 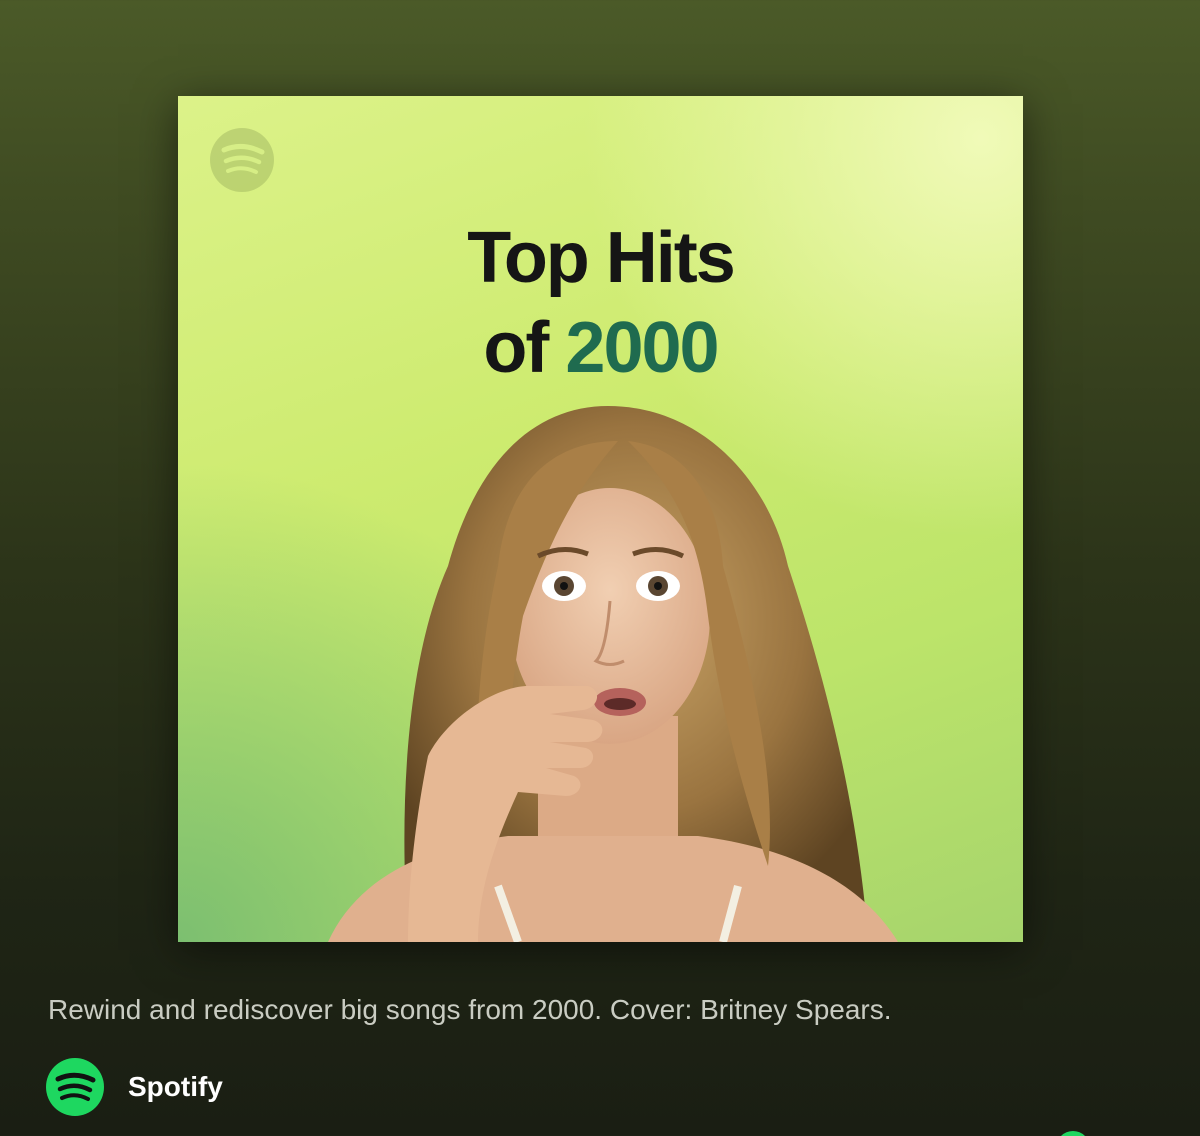 I want to click on owner-name-link: Spotify, so click(x=175, y=1087).